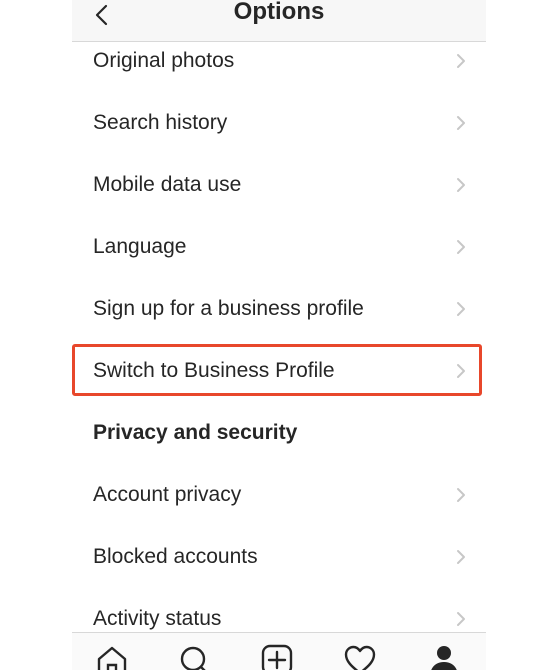 The image size is (560, 670). I want to click on row-label: Blocked accounts, so click(175, 556).